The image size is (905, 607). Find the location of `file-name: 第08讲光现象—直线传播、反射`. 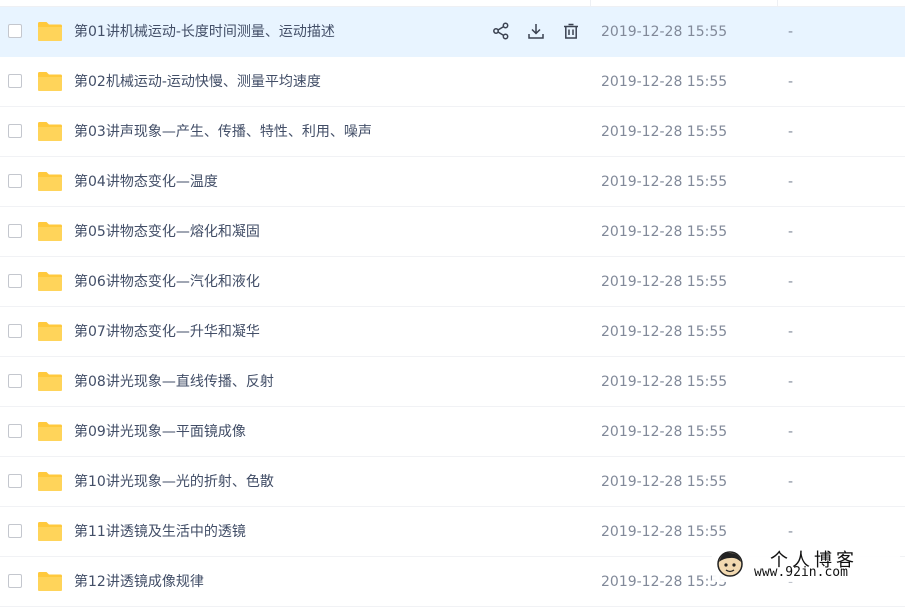

file-name: 第08讲光现象—直线传播、反射 is located at coordinates (174, 382).